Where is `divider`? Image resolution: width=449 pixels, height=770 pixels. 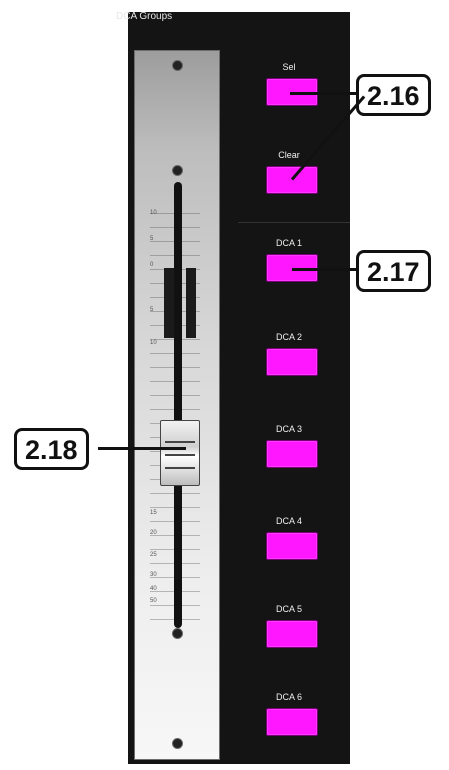
divider is located at coordinates (294, 222).